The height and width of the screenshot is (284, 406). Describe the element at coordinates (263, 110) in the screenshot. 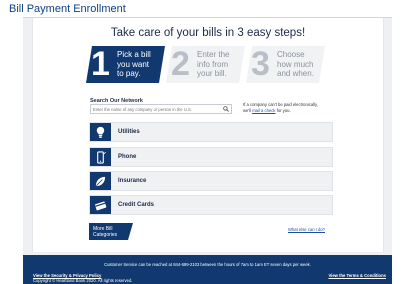

I see `mail-check-link: mail a check` at that location.